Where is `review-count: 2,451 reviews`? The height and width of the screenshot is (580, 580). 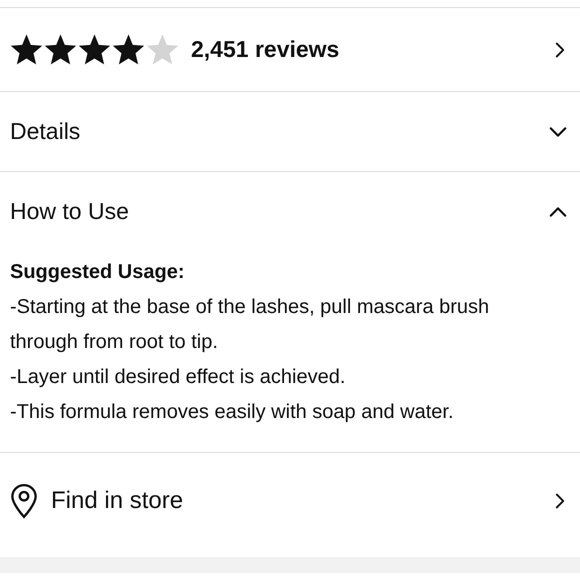 review-count: 2,451 reviews is located at coordinates (265, 49).